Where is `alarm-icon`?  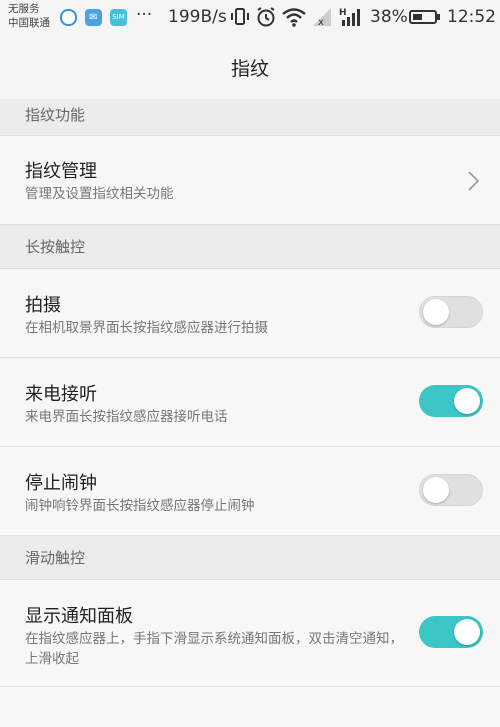 alarm-icon is located at coordinates (266, 17).